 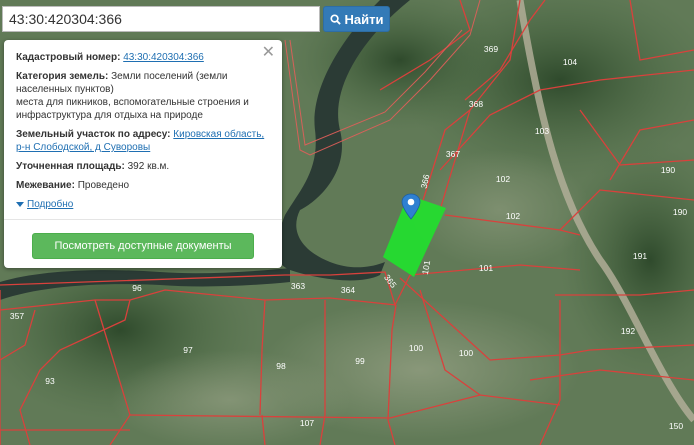 I want to click on parcel-label: 364, so click(x=348, y=290).